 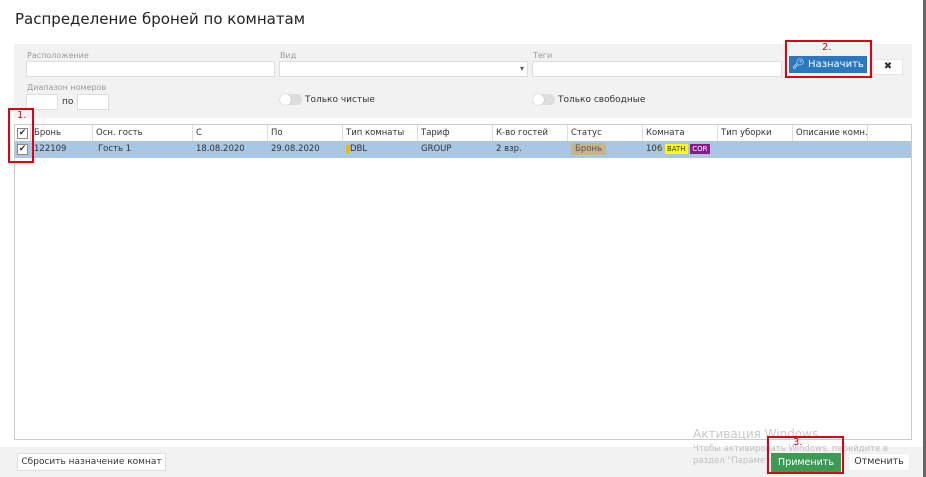 I want to click on range-separator: по, so click(x=68, y=102).